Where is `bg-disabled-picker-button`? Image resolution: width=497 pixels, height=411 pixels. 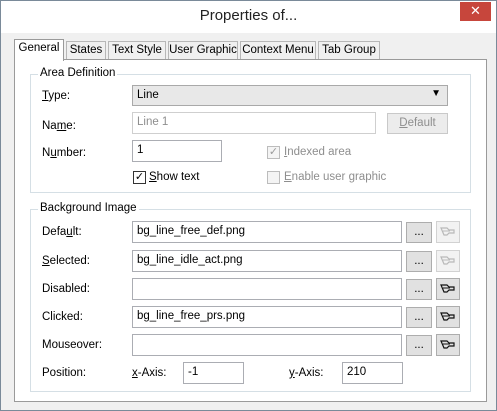 bg-disabled-picker-button is located at coordinates (448, 289).